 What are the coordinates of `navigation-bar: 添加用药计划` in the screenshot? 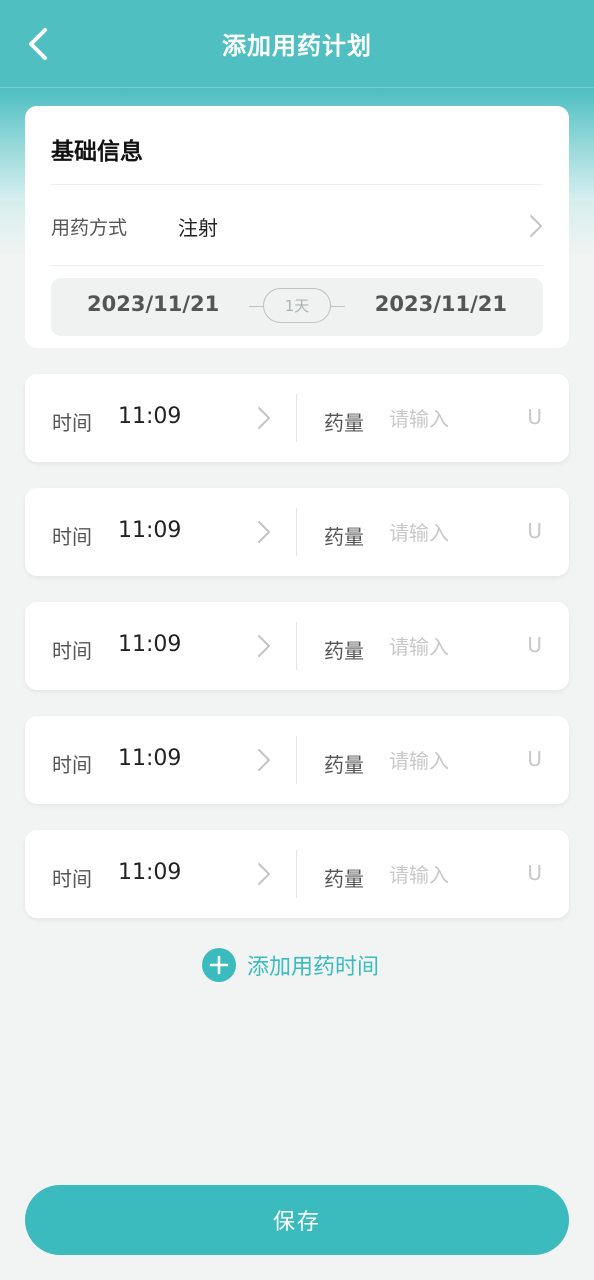 It's located at (297, 44).